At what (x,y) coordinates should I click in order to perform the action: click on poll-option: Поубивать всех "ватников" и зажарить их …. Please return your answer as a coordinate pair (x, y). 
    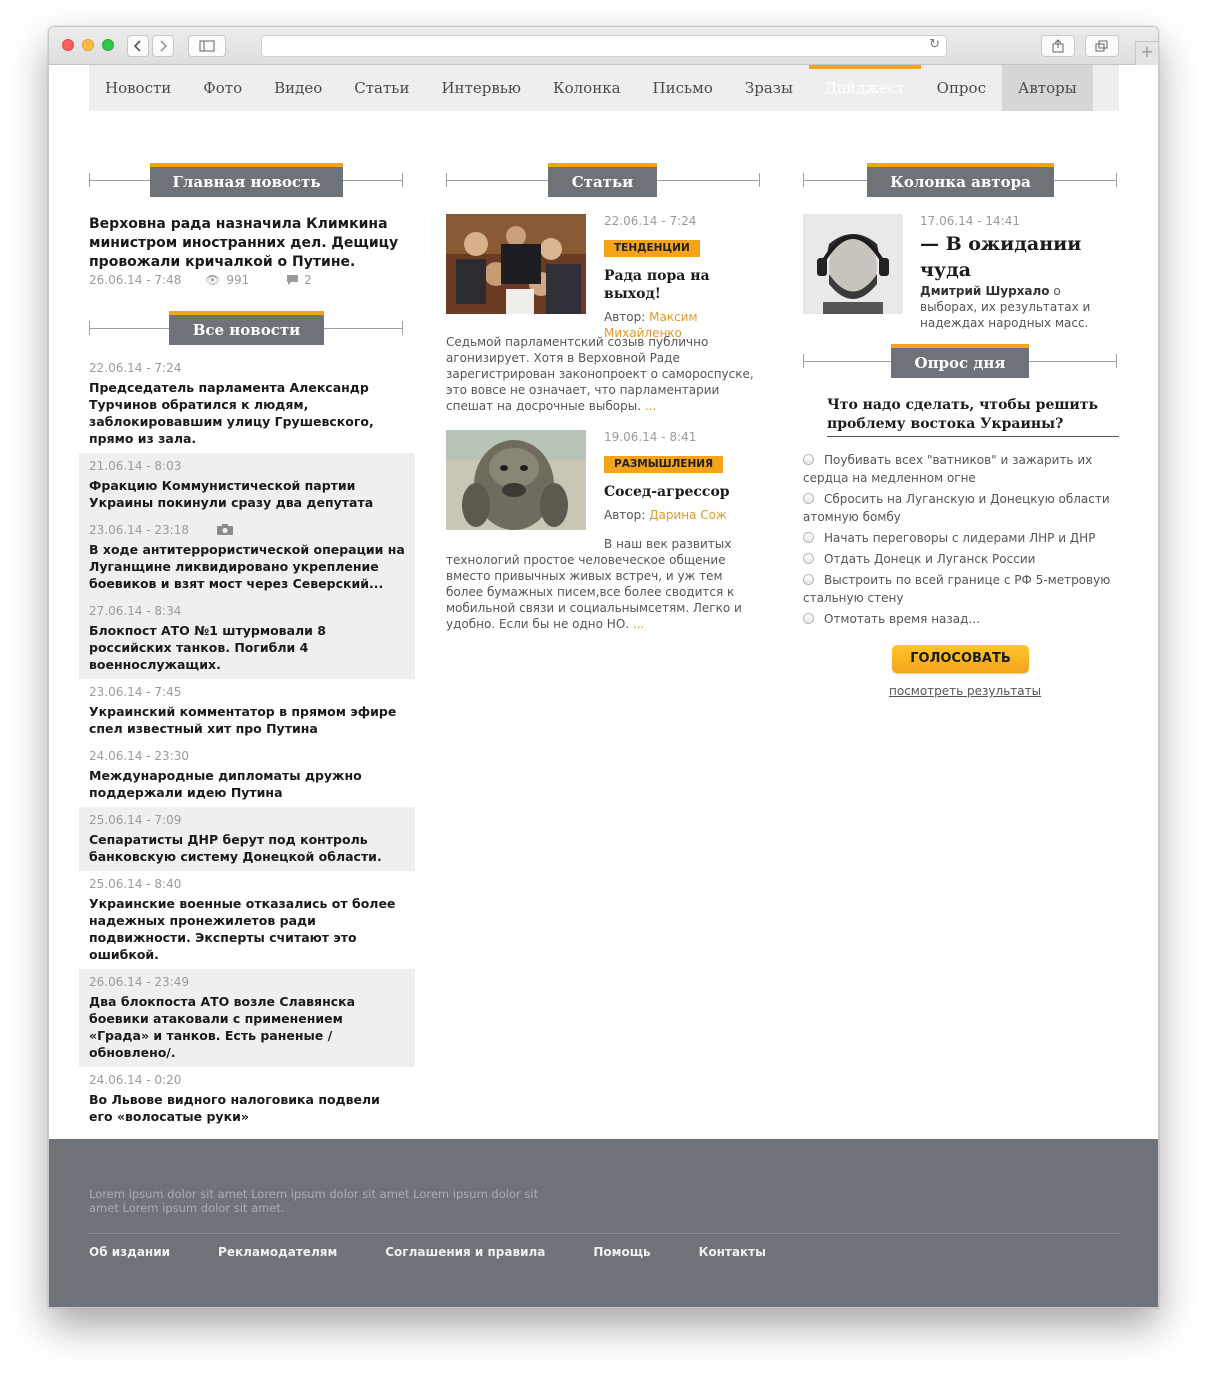
    Looking at the image, I should click on (961, 469).